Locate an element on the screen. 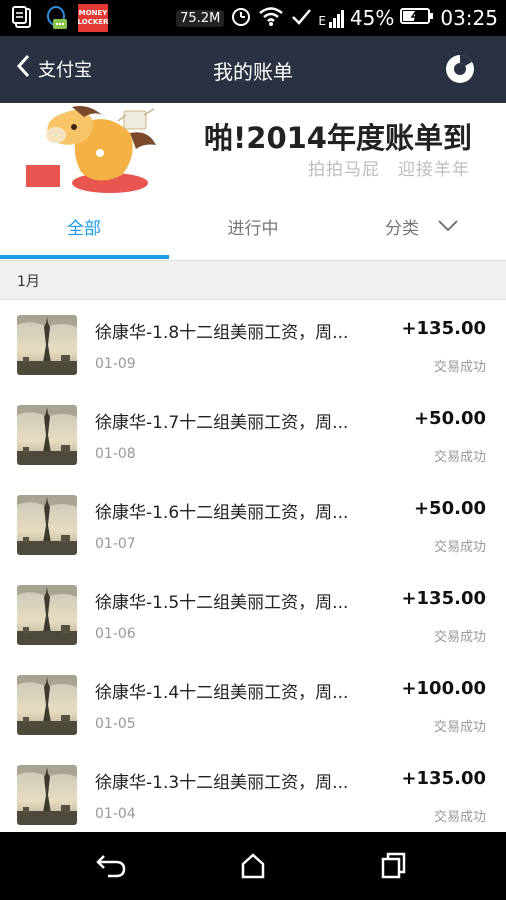  status-bar: MONEY LOCKER 75.2M E 45% 03:25 is located at coordinates (253, 18).